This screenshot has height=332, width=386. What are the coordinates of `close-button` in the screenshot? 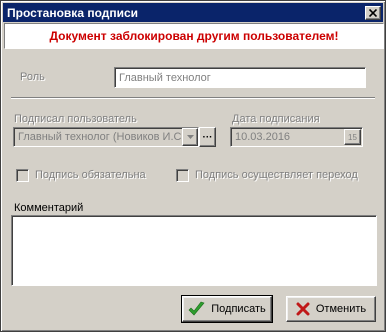 It's located at (373, 12).